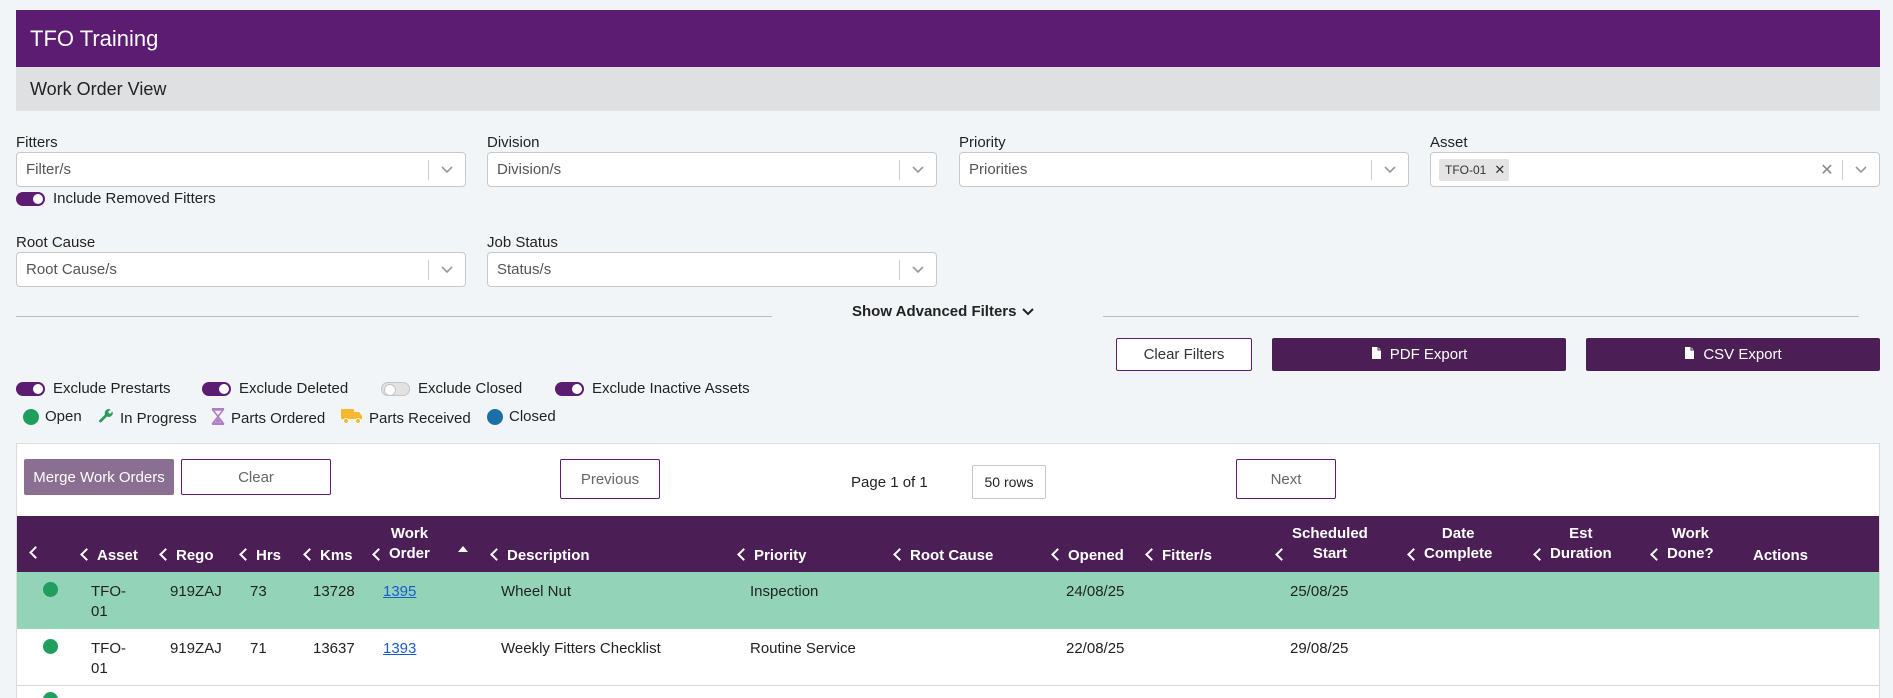  What do you see at coordinates (772, 555) in the screenshot?
I see `column-header-priority: Priority` at bounding box center [772, 555].